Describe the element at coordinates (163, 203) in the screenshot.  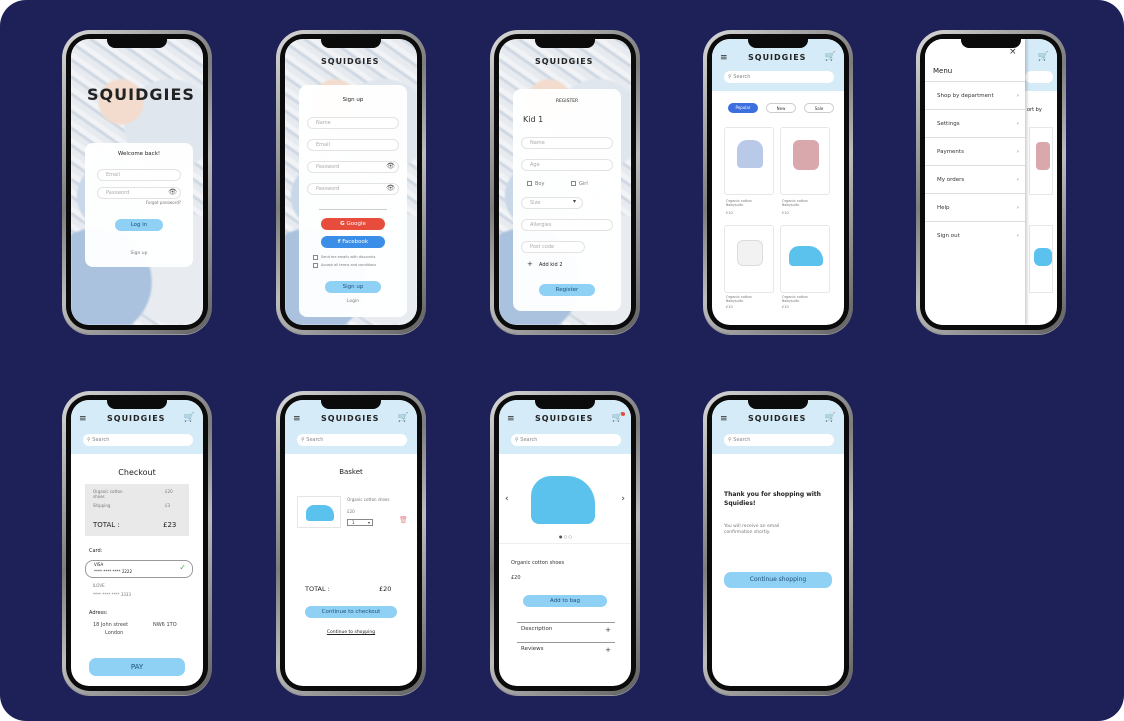
I see `forgot-password-link: Forgot password?` at that location.